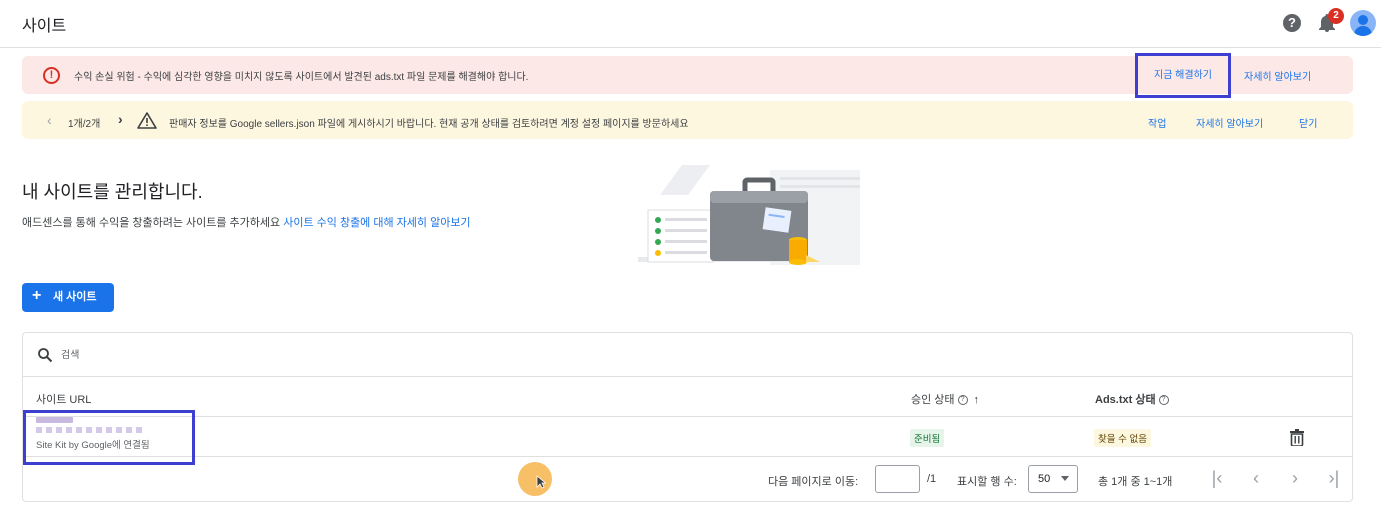 The height and width of the screenshot is (517, 1381). Describe the element at coordinates (37, 295) in the screenshot. I see `plus-icon: +` at that location.